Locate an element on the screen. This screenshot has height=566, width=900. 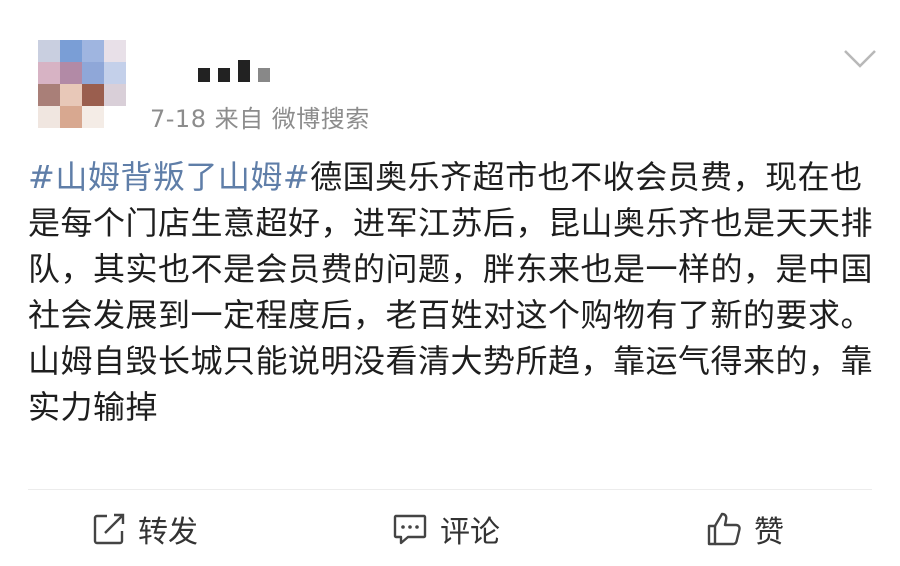
repost-icon is located at coordinates (109, 529).